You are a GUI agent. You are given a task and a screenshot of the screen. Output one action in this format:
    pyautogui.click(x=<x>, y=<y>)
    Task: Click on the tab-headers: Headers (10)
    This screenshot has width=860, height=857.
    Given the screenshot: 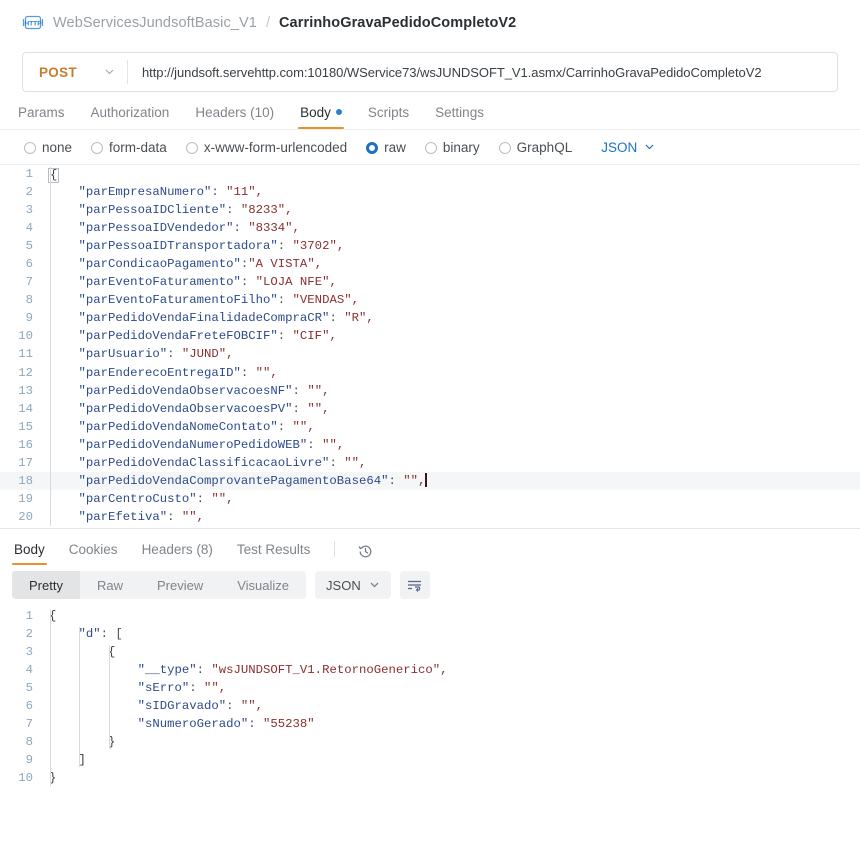 What is the action you would take?
    pyautogui.click(x=234, y=117)
    